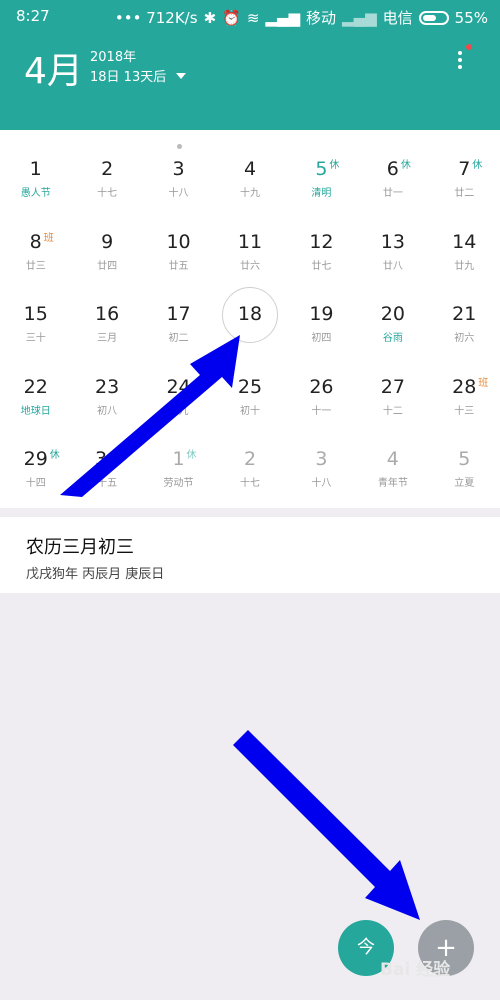  What do you see at coordinates (178, 411) in the screenshot?
I see `lunar-day-label: 初九` at bounding box center [178, 411].